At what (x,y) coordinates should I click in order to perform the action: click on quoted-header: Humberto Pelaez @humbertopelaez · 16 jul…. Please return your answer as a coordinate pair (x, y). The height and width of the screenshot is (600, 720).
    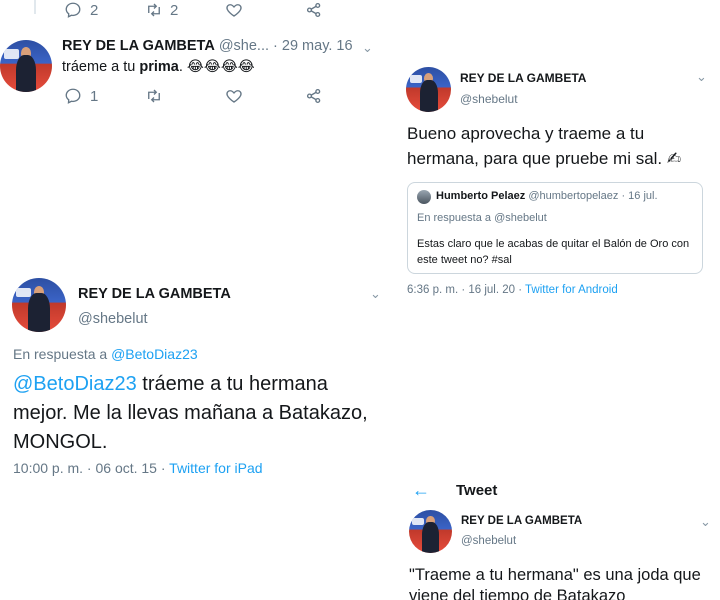
    Looking at the image, I should click on (547, 196).